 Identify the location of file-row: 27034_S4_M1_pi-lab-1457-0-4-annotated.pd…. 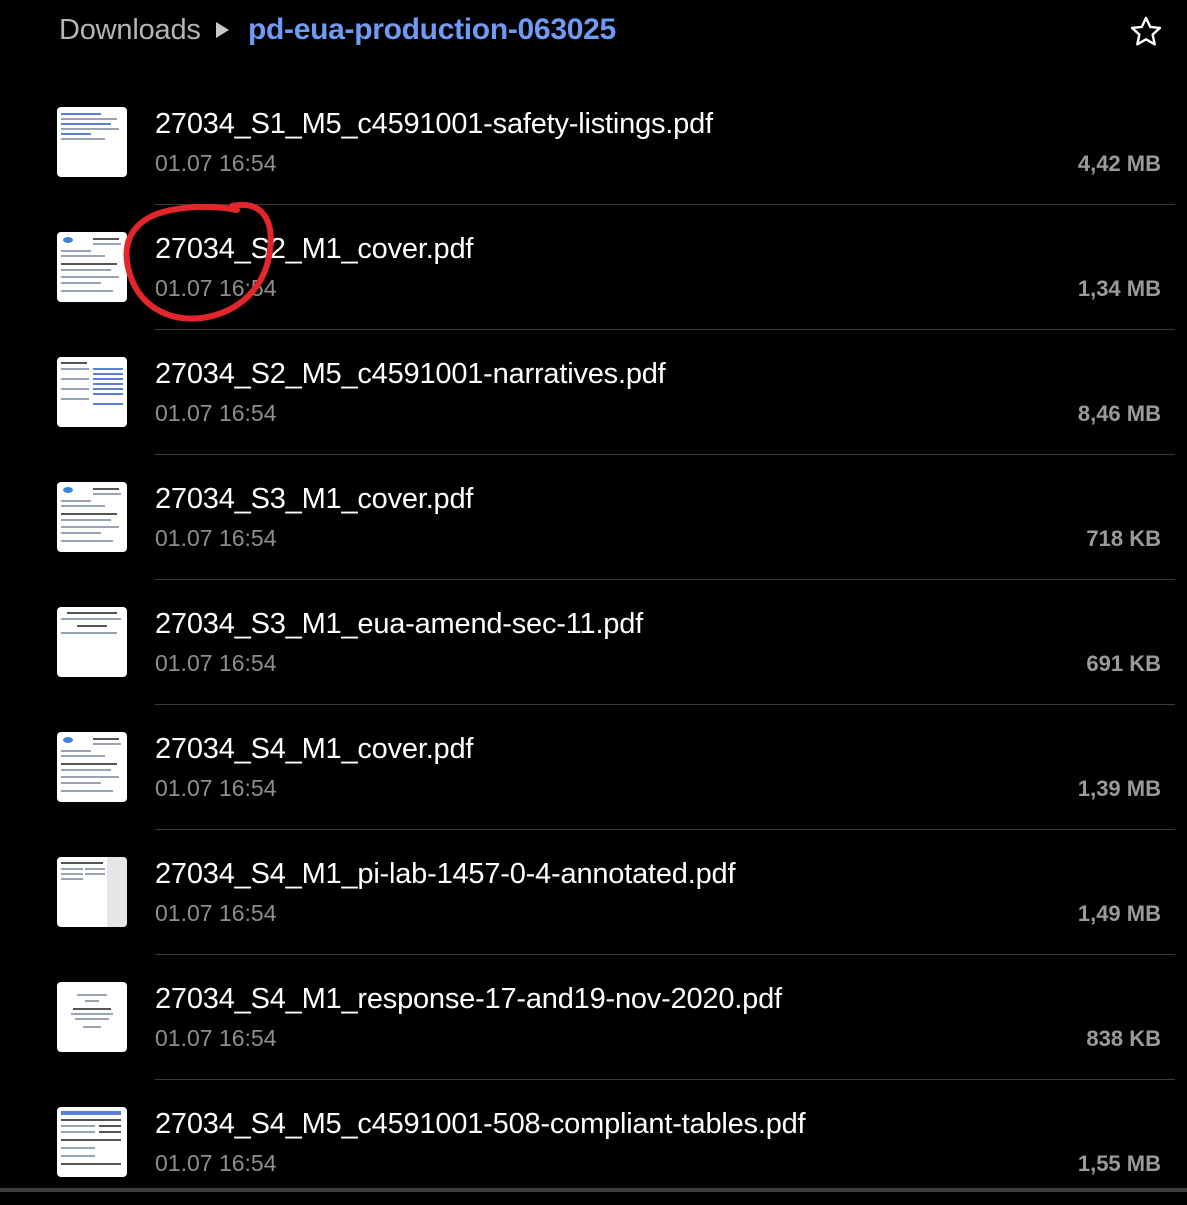
(593, 892).